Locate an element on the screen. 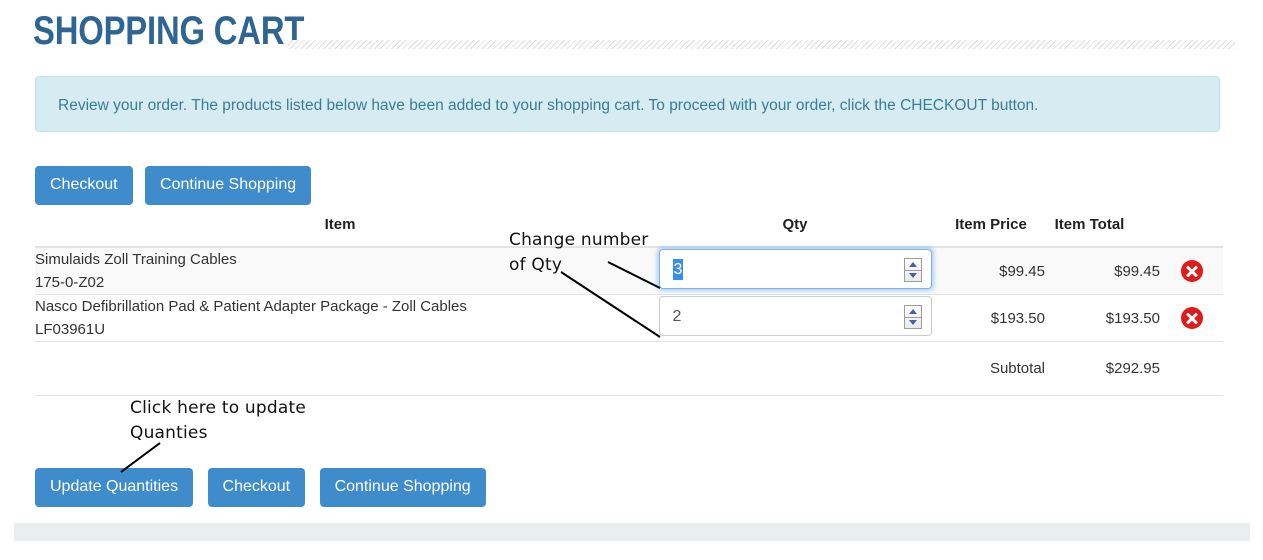  qty-input: 2 is located at coordinates (795, 316).